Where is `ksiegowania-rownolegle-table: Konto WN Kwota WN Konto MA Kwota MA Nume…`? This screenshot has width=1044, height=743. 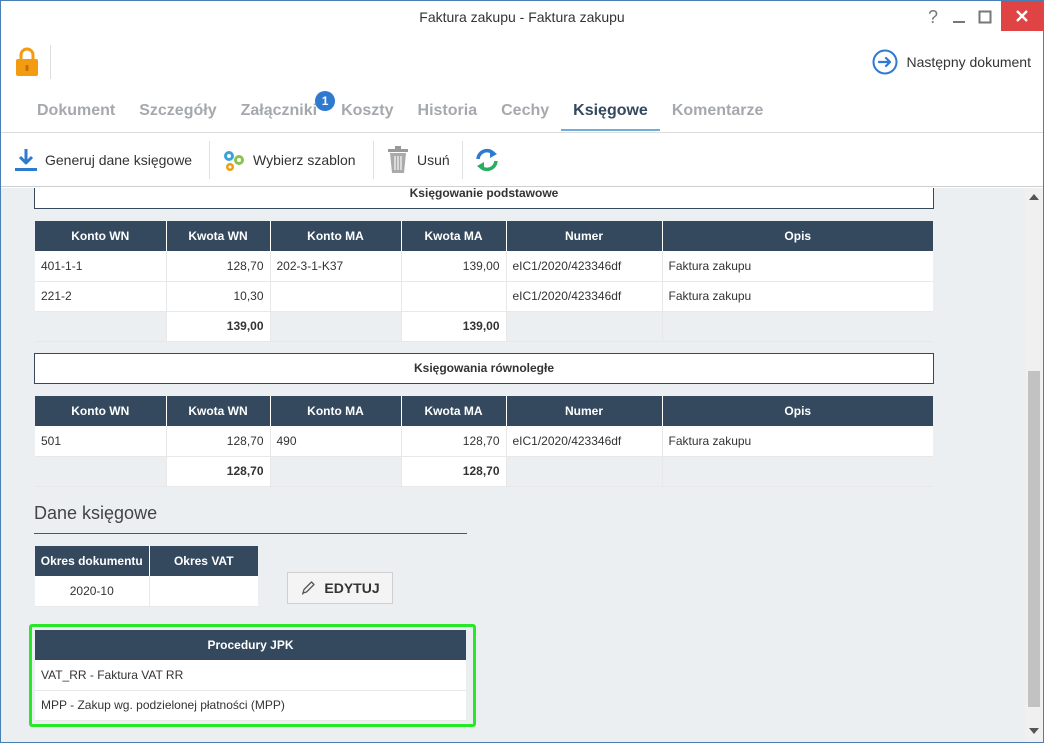
ksiegowania-rownolegle-table: Konto WN Kwota WN Konto MA Kwota MA Nume… is located at coordinates (484, 441).